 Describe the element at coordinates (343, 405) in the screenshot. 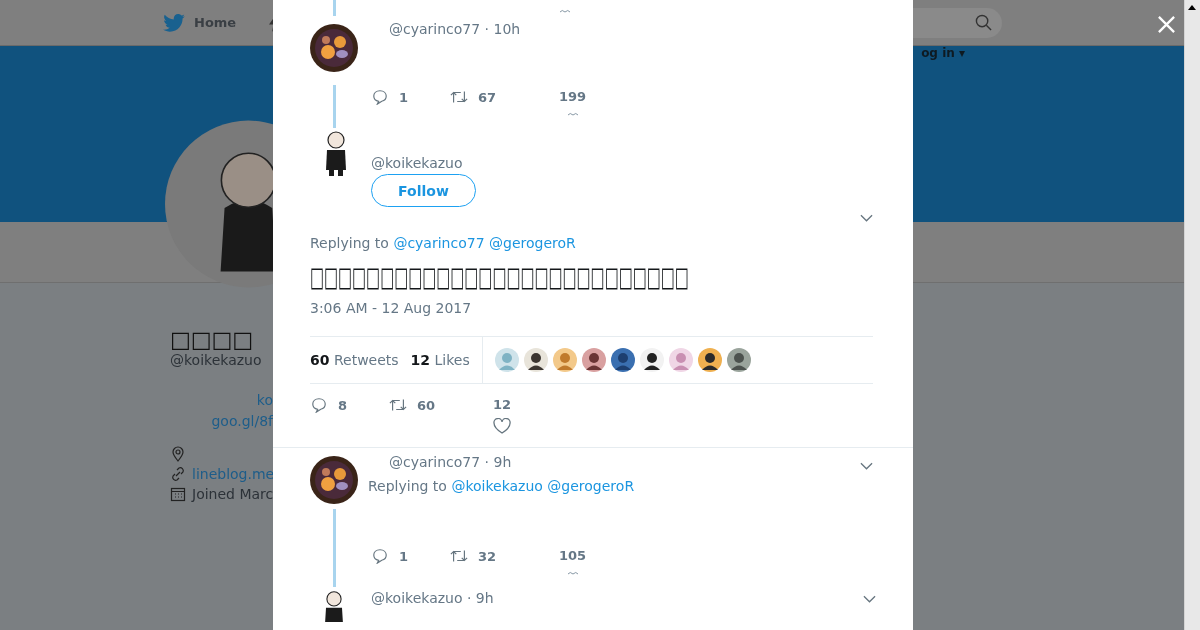

I see `reply-count: 8` at that location.